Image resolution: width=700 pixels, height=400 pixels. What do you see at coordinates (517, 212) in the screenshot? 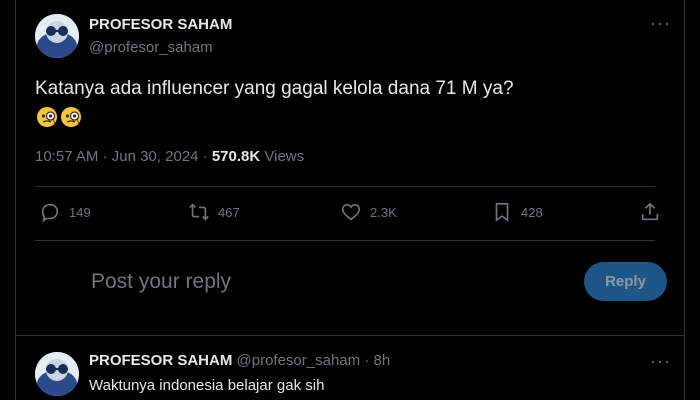
I see `bookmark-action: 428` at bounding box center [517, 212].